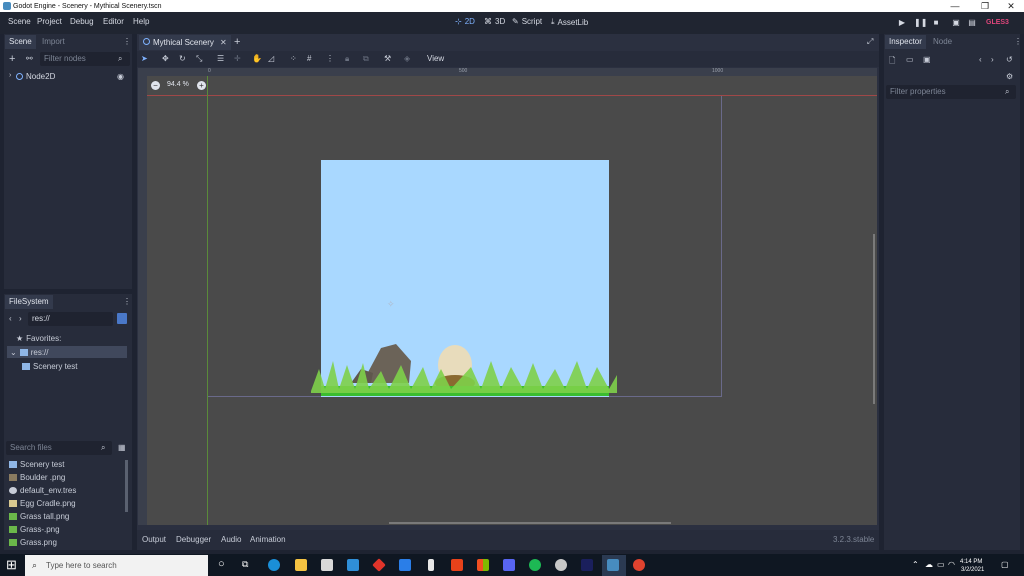 This screenshot has height=576, width=1024. What do you see at coordinates (85, 59) in the screenshot?
I see `filter-nodes-input: Filter nodes` at bounding box center [85, 59].